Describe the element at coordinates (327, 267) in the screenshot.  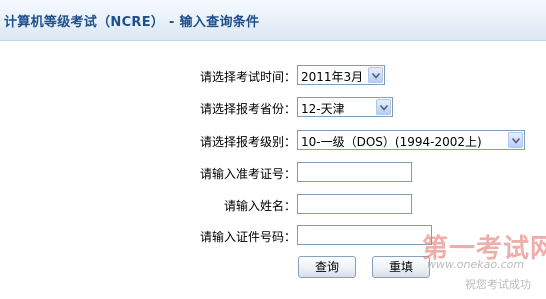
I see `query-button: 查询` at that location.